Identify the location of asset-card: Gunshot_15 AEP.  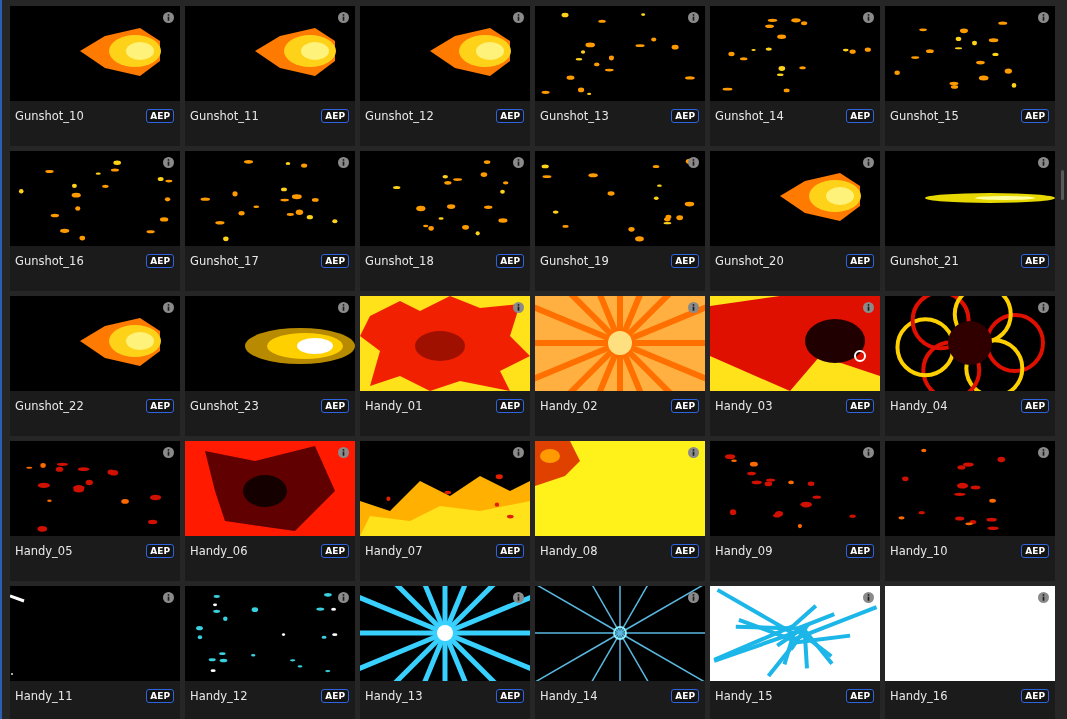
(970, 76).